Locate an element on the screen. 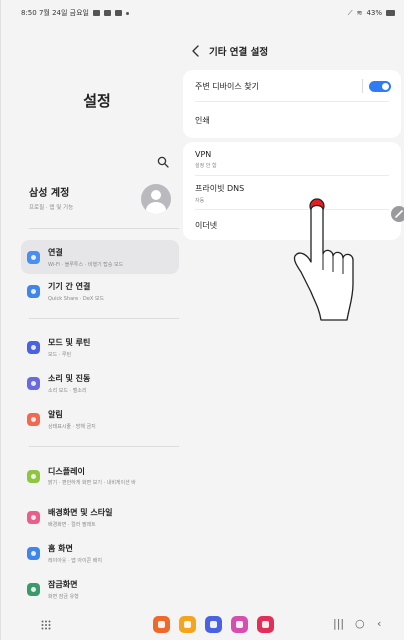  menu-text: 소리 및 진동 소리 모드 · 벨소리 is located at coordinates (69, 383).